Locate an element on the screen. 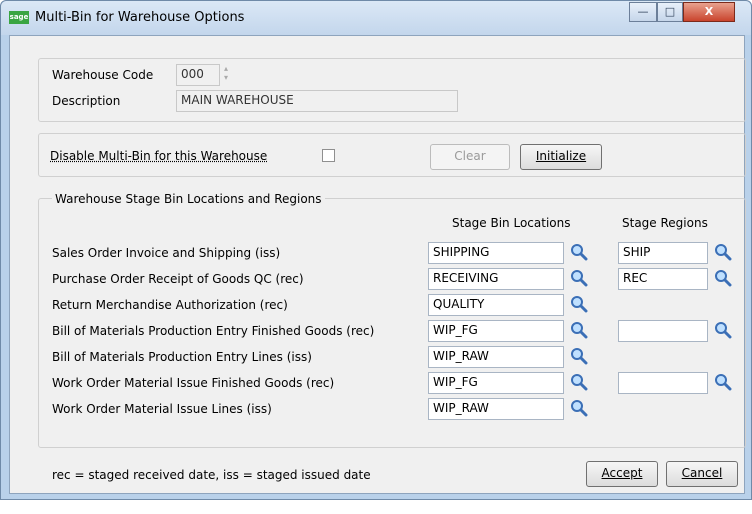 The height and width of the screenshot is (514, 752). maximize-button: □ is located at coordinates (670, 12).